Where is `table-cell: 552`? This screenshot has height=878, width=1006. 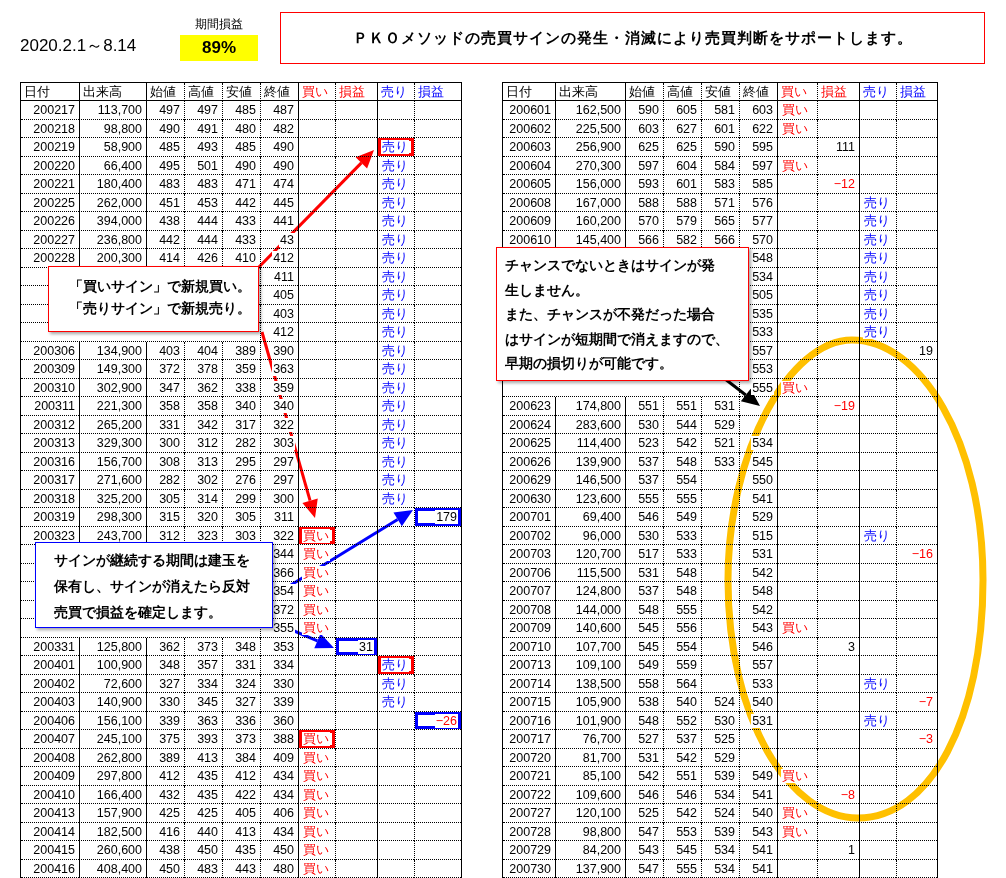
table-cell: 552 is located at coordinates (682, 720).